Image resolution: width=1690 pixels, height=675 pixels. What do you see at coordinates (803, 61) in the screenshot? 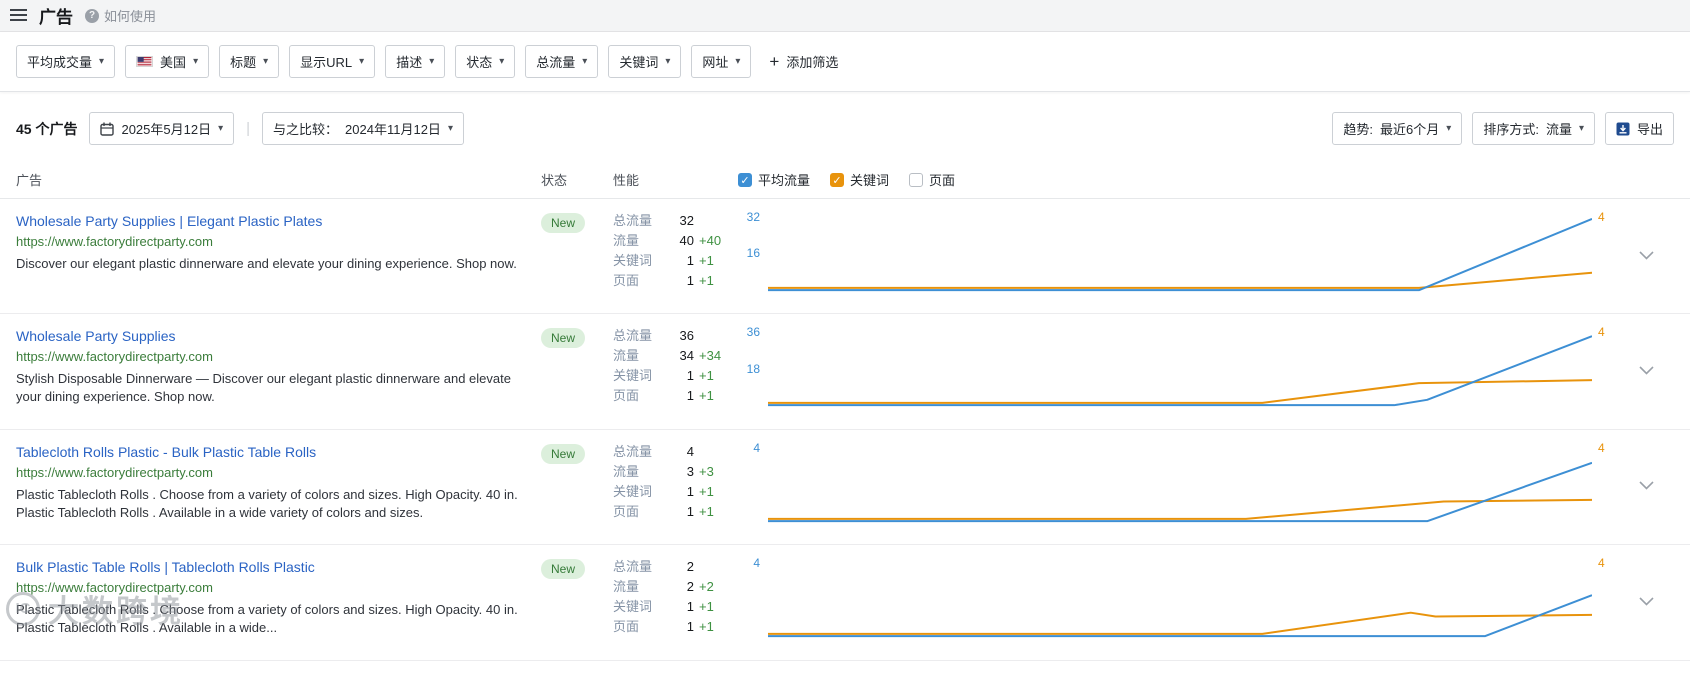
I see `add-filter-button: + 添加筛选` at bounding box center [803, 61].